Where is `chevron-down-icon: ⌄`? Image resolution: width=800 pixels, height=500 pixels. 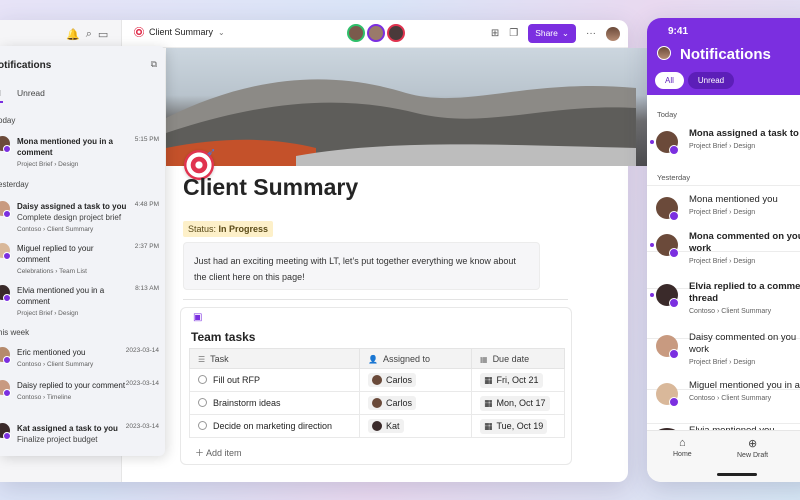 chevron-down-icon: ⌄ is located at coordinates (565, 33).